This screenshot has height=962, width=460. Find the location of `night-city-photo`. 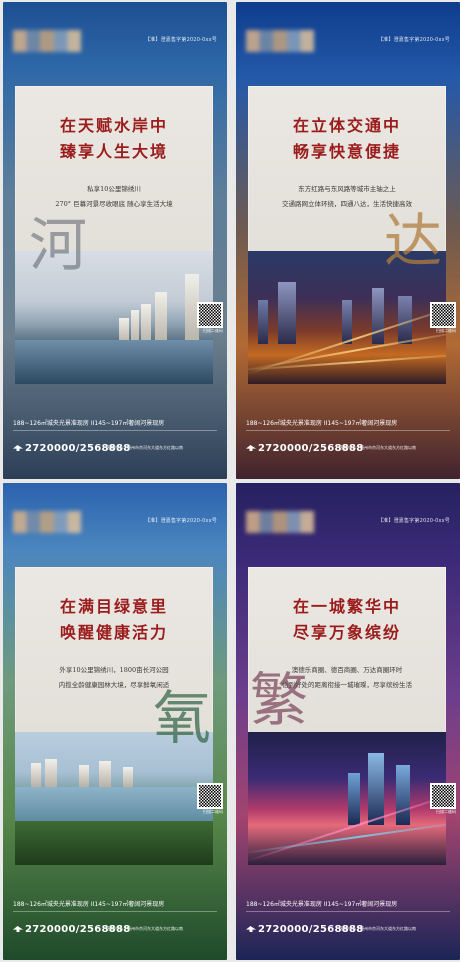

night-city-photo is located at coordinates (347, 798).